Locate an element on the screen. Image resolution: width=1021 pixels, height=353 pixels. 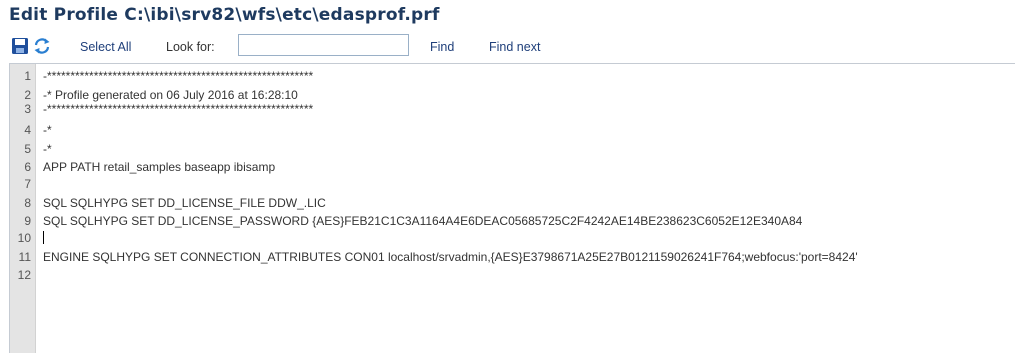
line-number: 5 is located at coordinates (27, 149).